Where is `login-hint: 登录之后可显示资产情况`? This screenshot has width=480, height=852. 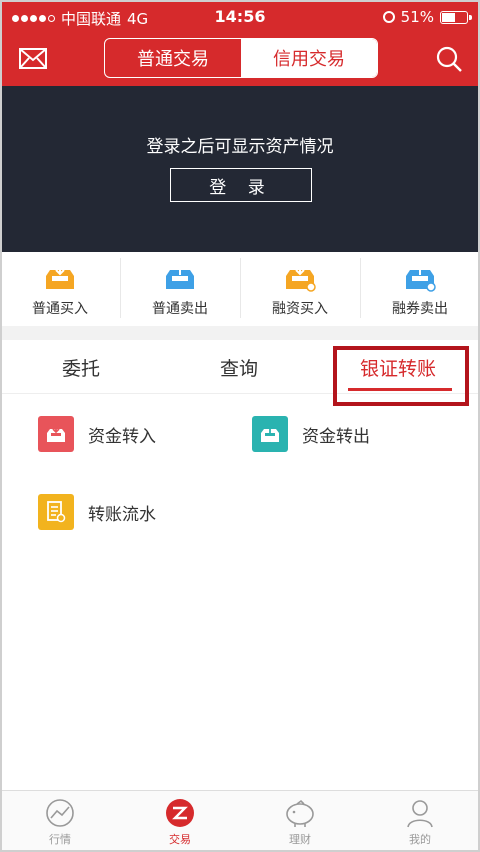
login-hint: 登录之后可显示资产情况 is located at coordinates (240, 147).